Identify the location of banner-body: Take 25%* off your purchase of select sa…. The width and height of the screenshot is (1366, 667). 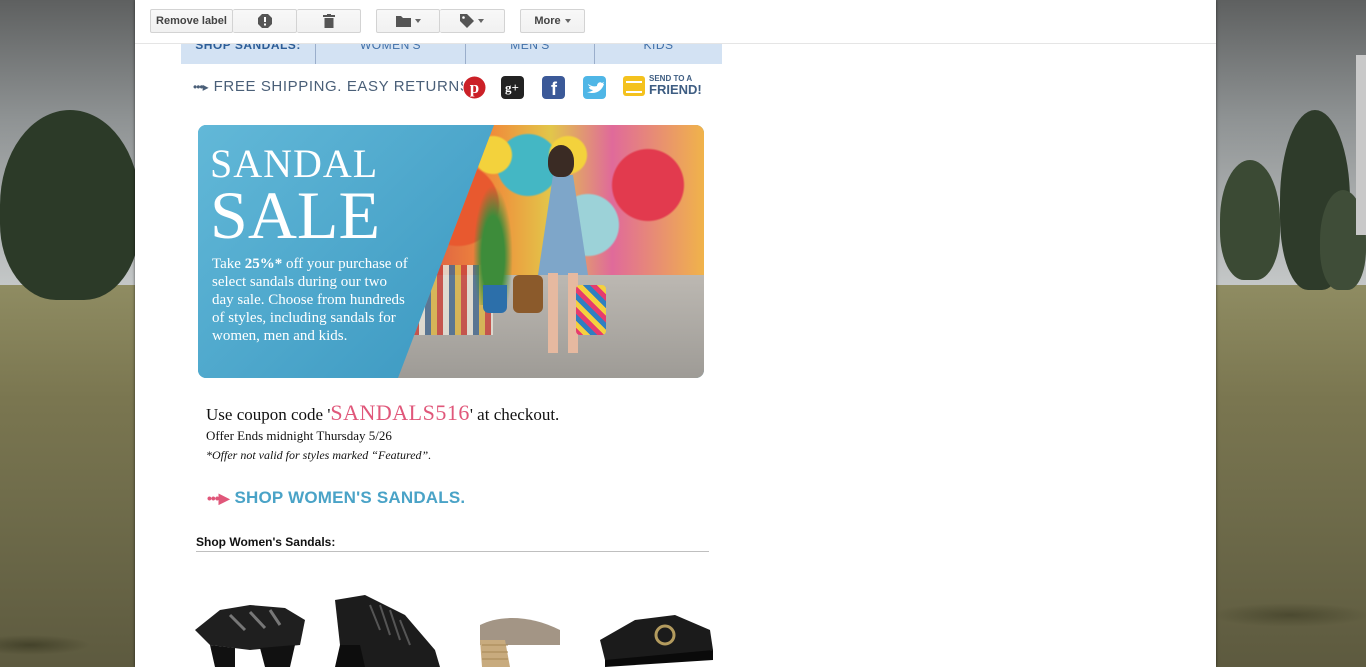
(310, 300).